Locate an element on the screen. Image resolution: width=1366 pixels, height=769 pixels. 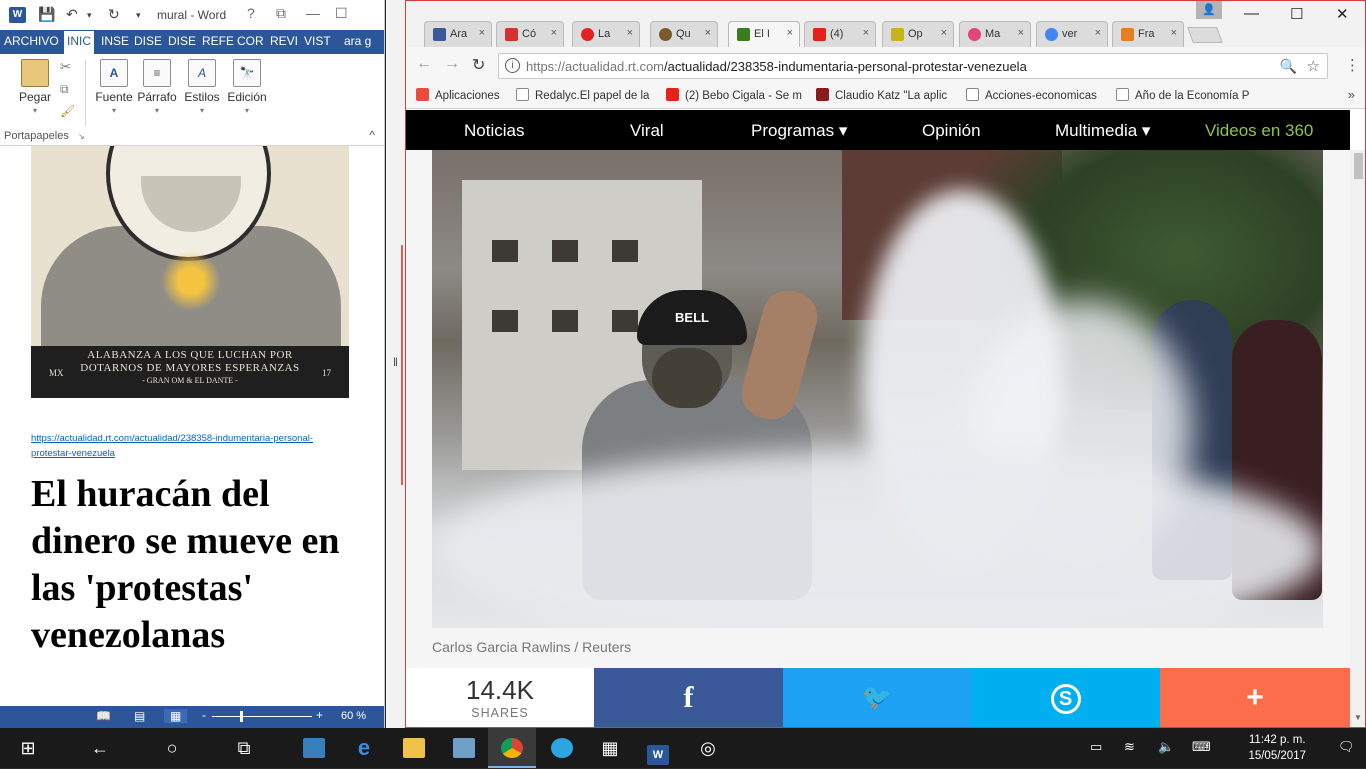
zoom-icon: 🔍 is located at coordinates (1288, 66).